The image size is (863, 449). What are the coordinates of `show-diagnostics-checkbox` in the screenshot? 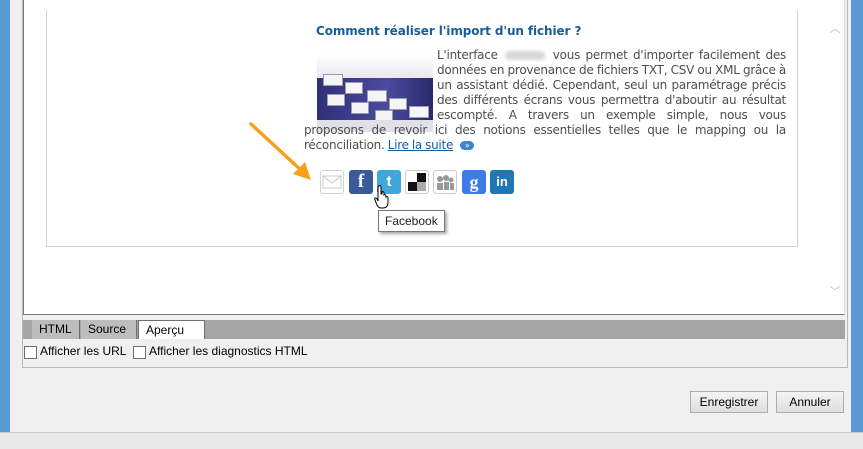 It's located at (139, 352).